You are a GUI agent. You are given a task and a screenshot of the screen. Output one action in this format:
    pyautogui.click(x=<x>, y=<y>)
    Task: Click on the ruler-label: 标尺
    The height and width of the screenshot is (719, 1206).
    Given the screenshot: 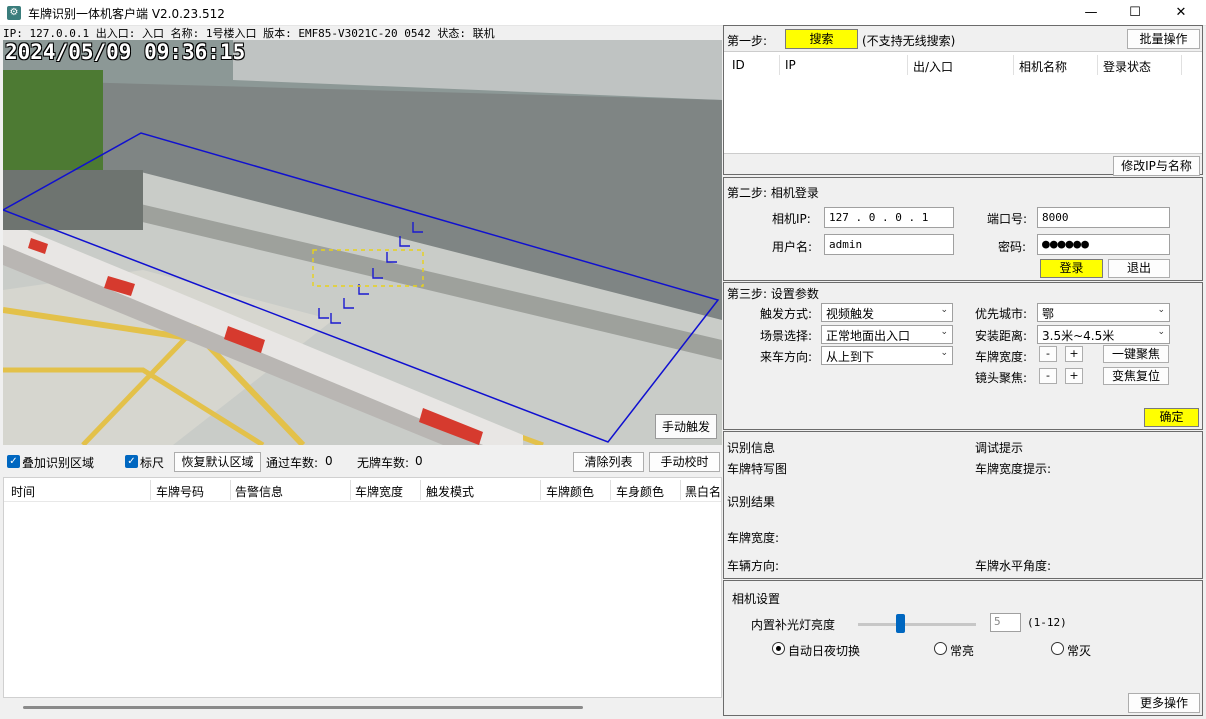 What is the action you would take?
    pyautogui.click(x=152, y=463)
    